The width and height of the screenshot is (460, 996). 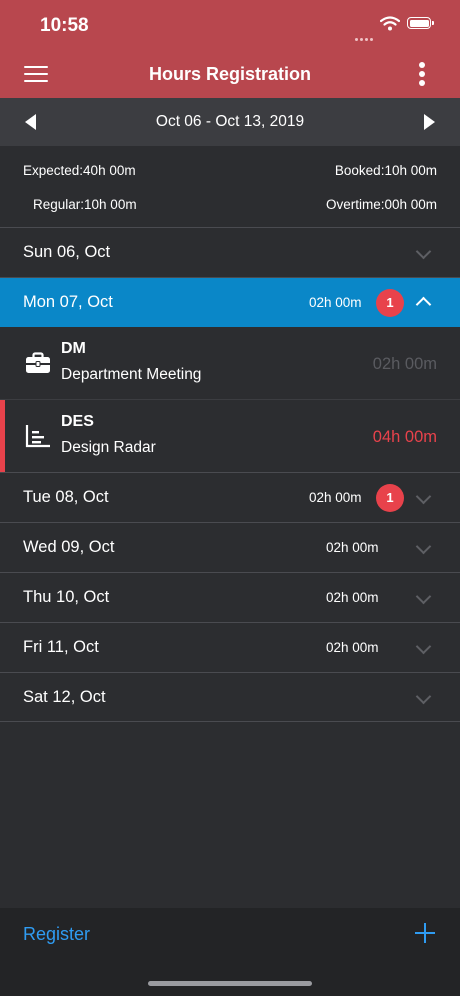 I want to click on day-label: Mon 07, Oct, so click(x=68, y=302).